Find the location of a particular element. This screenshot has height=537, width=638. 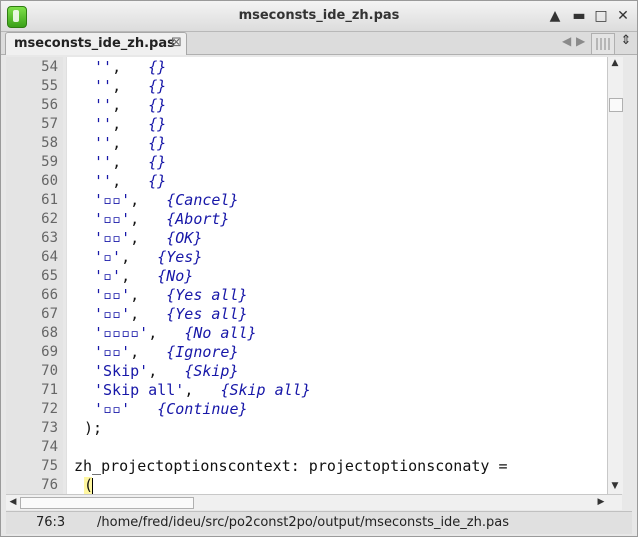

scroll-up-icon: ▲ is located at coordinates (615, 63).